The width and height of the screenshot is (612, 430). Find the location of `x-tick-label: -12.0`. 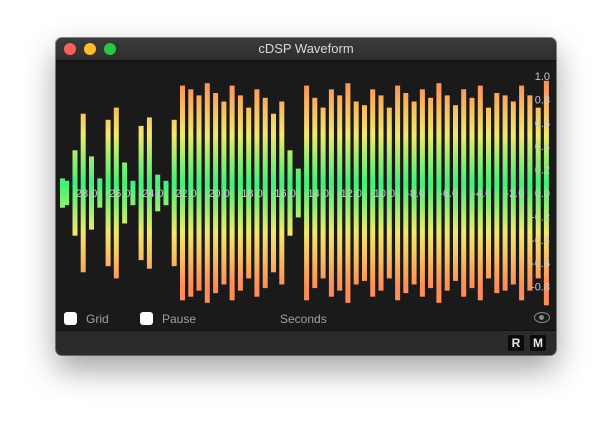

x-tick-label: -12.0 is located at coordinates (349, 194).